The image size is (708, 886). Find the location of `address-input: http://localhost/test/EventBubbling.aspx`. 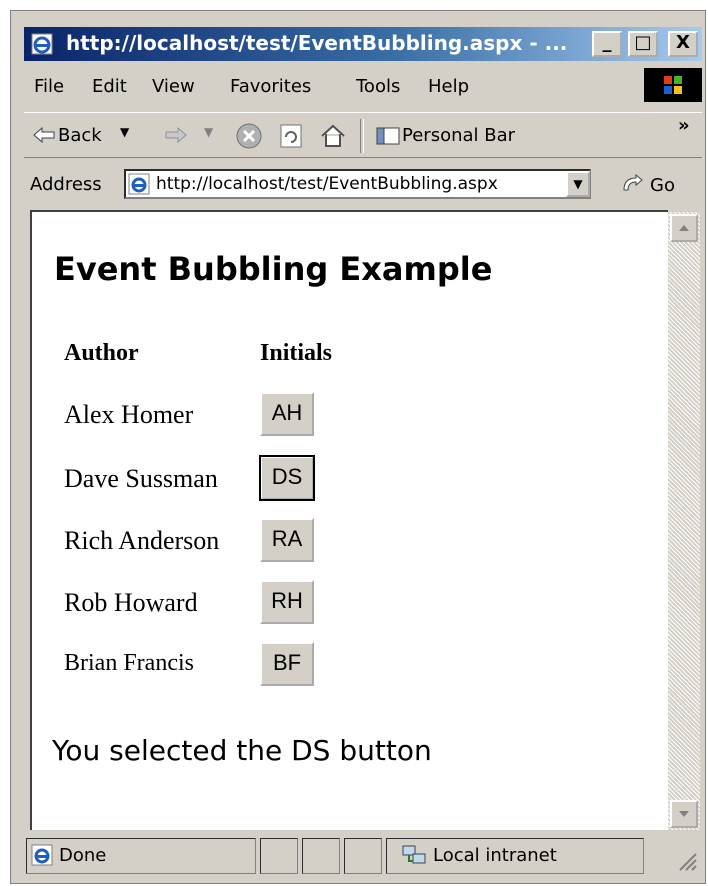

address-input: http://localhost/test/EventBubbling.aspx is located at coordinates (357, 184).